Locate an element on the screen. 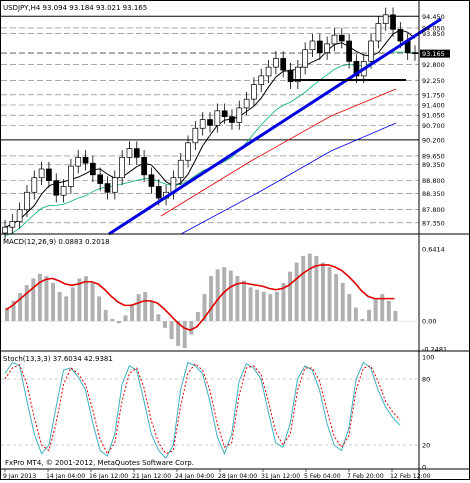  stoch-tick-label: 100 is located at coordinates (428, 358).